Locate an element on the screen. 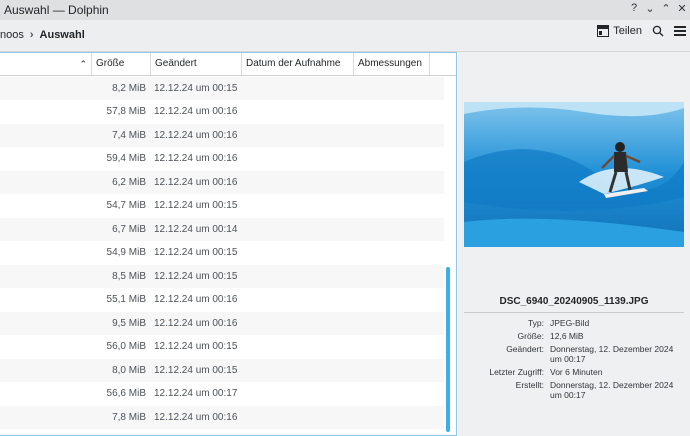 The height and width of the screenshot is (436, 690). file-size: 8,5 MiB is located at coordinates (129, 276).